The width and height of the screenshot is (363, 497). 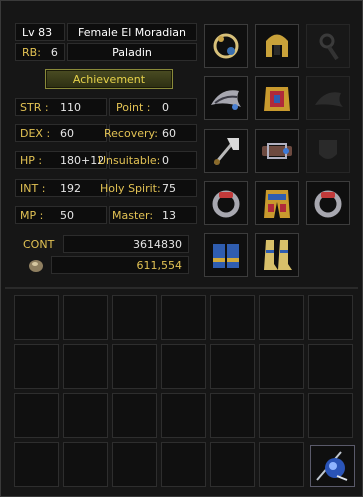 I want to click on shield-slot, so click(x=328, y=151).